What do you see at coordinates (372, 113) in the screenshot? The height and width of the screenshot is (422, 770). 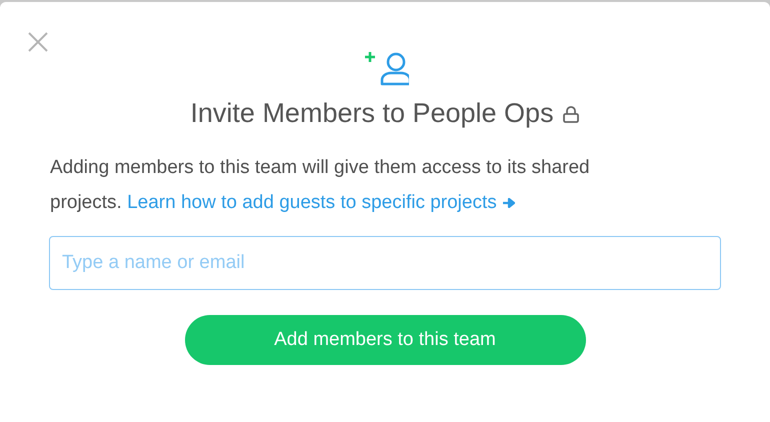 I see `dialog-title: Invite Members to People Ops` at bounding box center [372, 113].